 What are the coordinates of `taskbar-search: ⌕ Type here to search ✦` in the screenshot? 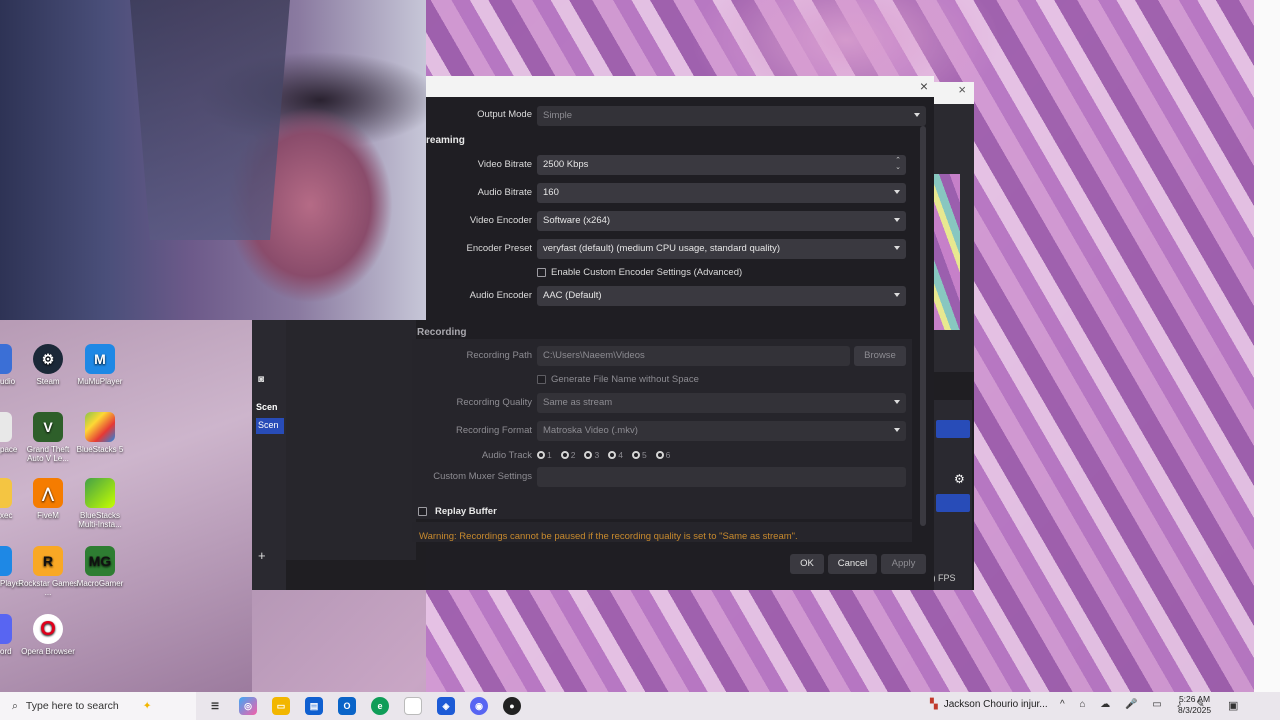 It's located at (98, 706).